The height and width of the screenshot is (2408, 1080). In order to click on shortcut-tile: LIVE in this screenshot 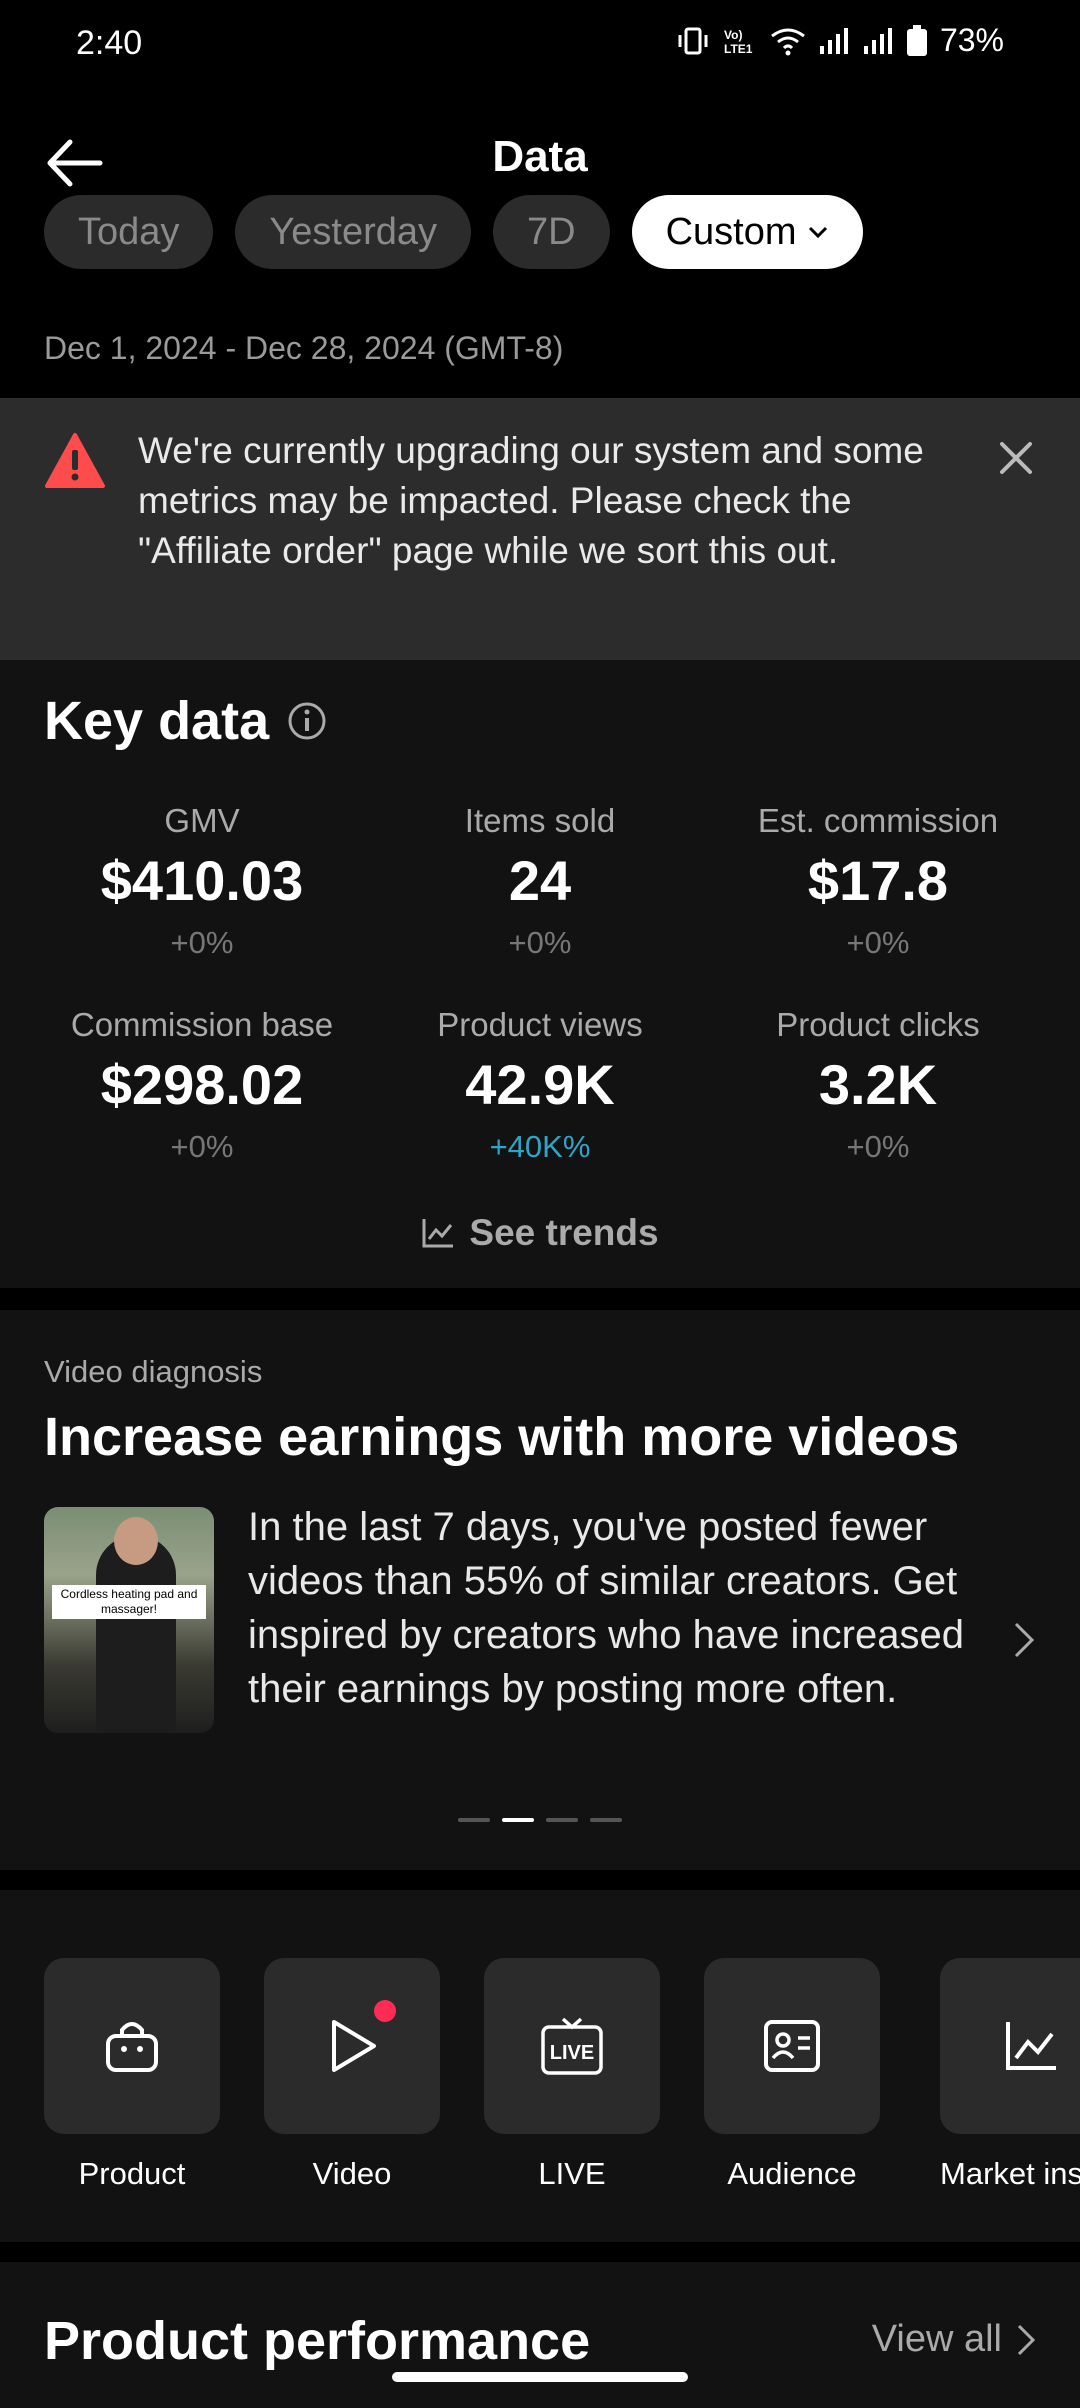, I will do `click(572, 2046)`.